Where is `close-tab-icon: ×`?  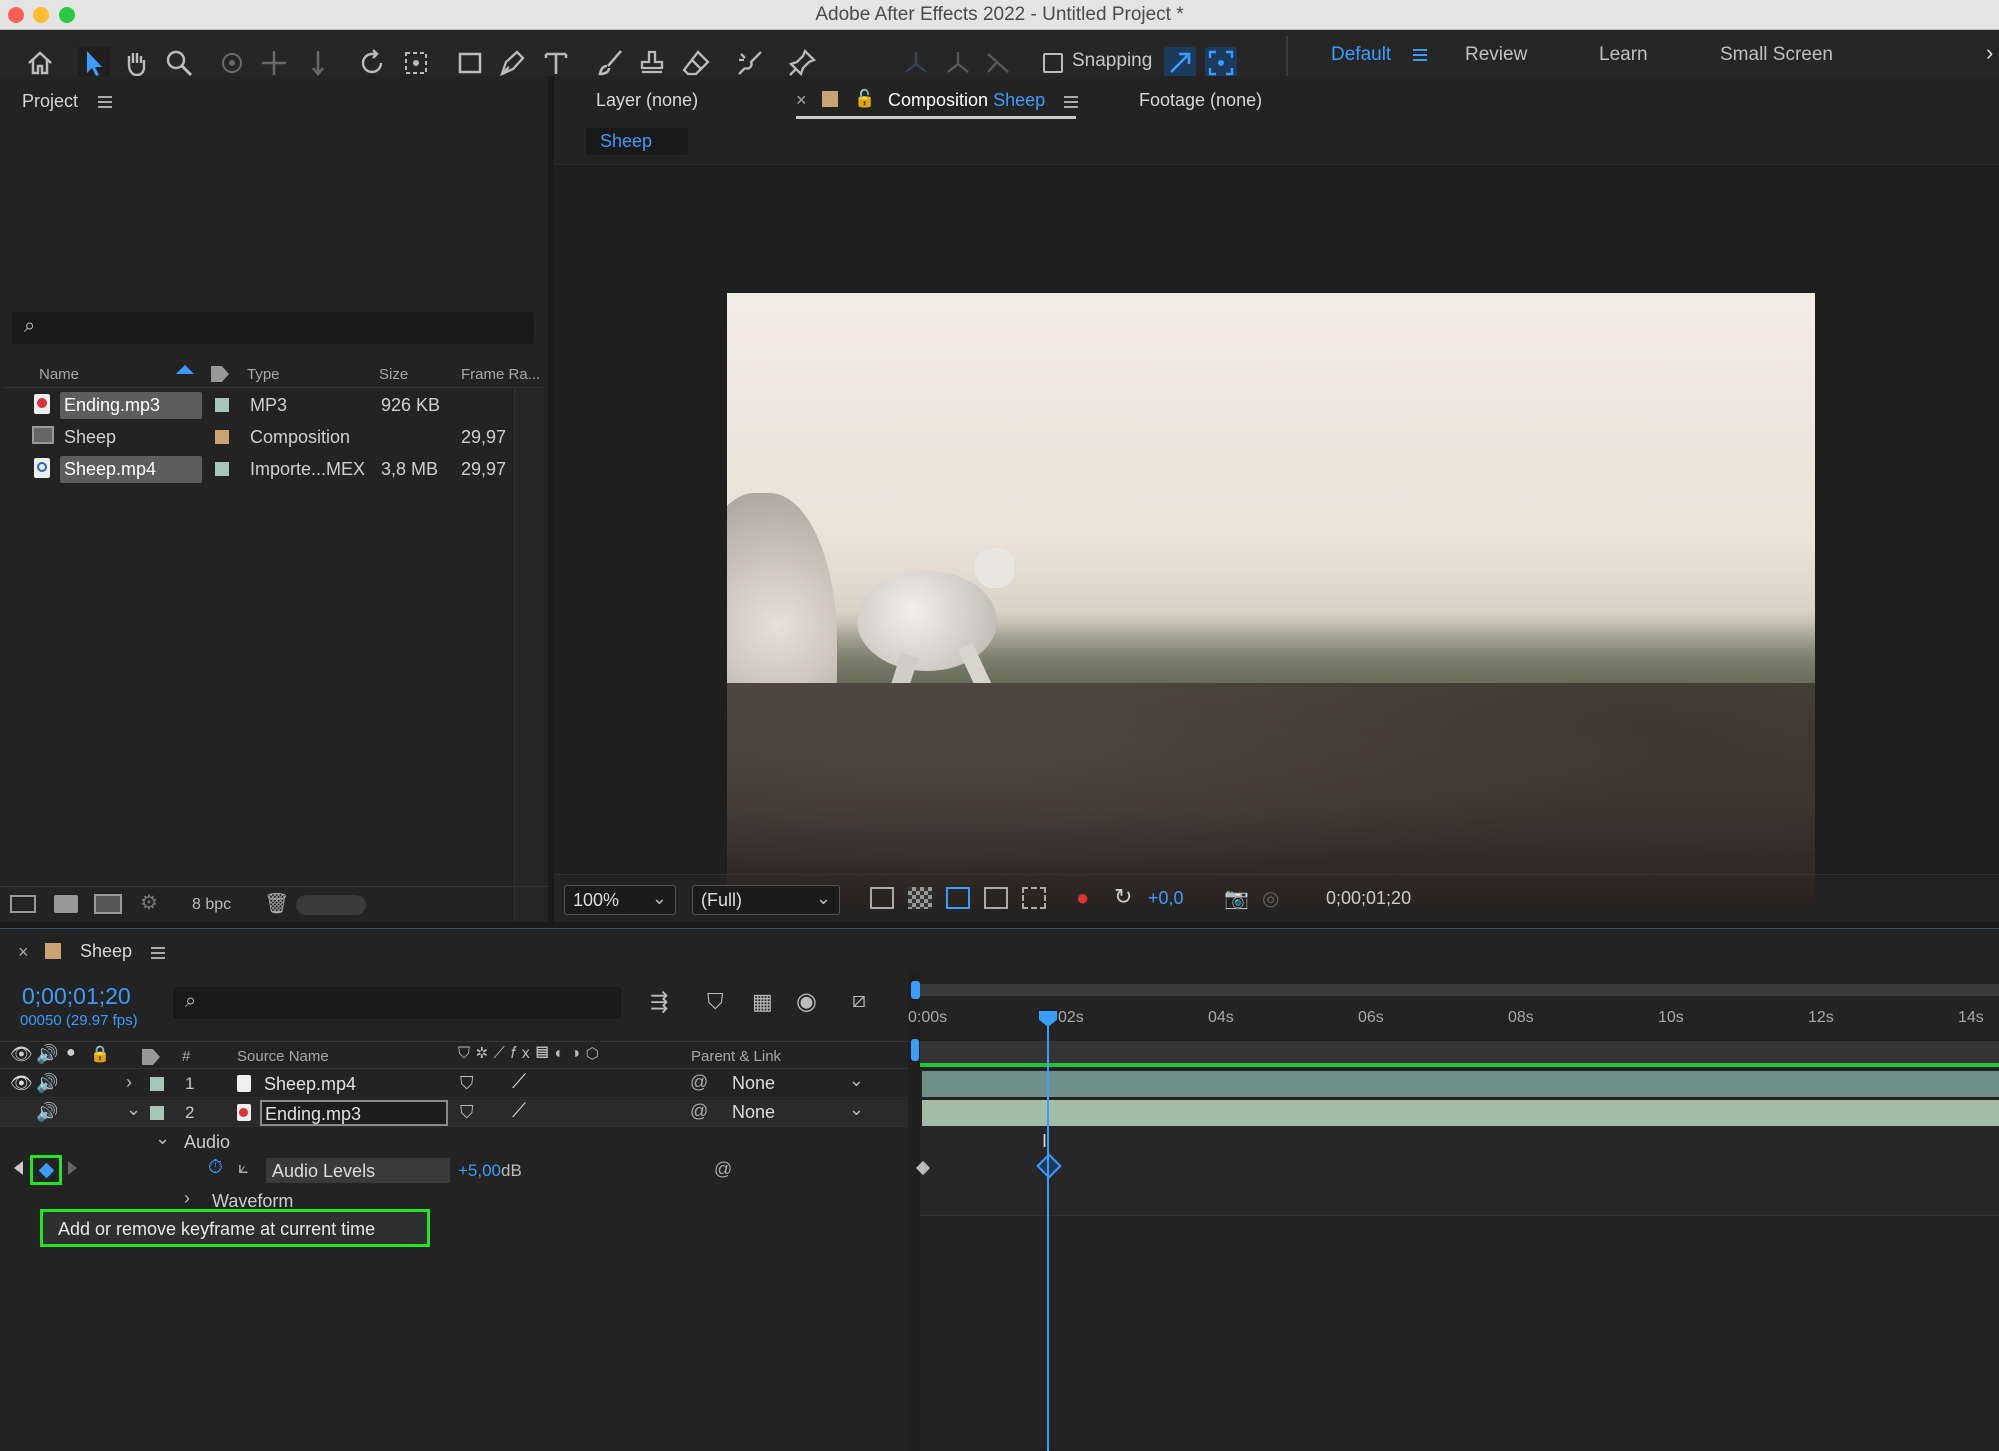
close-tab-icon: × is located at coordinates (801, 100).